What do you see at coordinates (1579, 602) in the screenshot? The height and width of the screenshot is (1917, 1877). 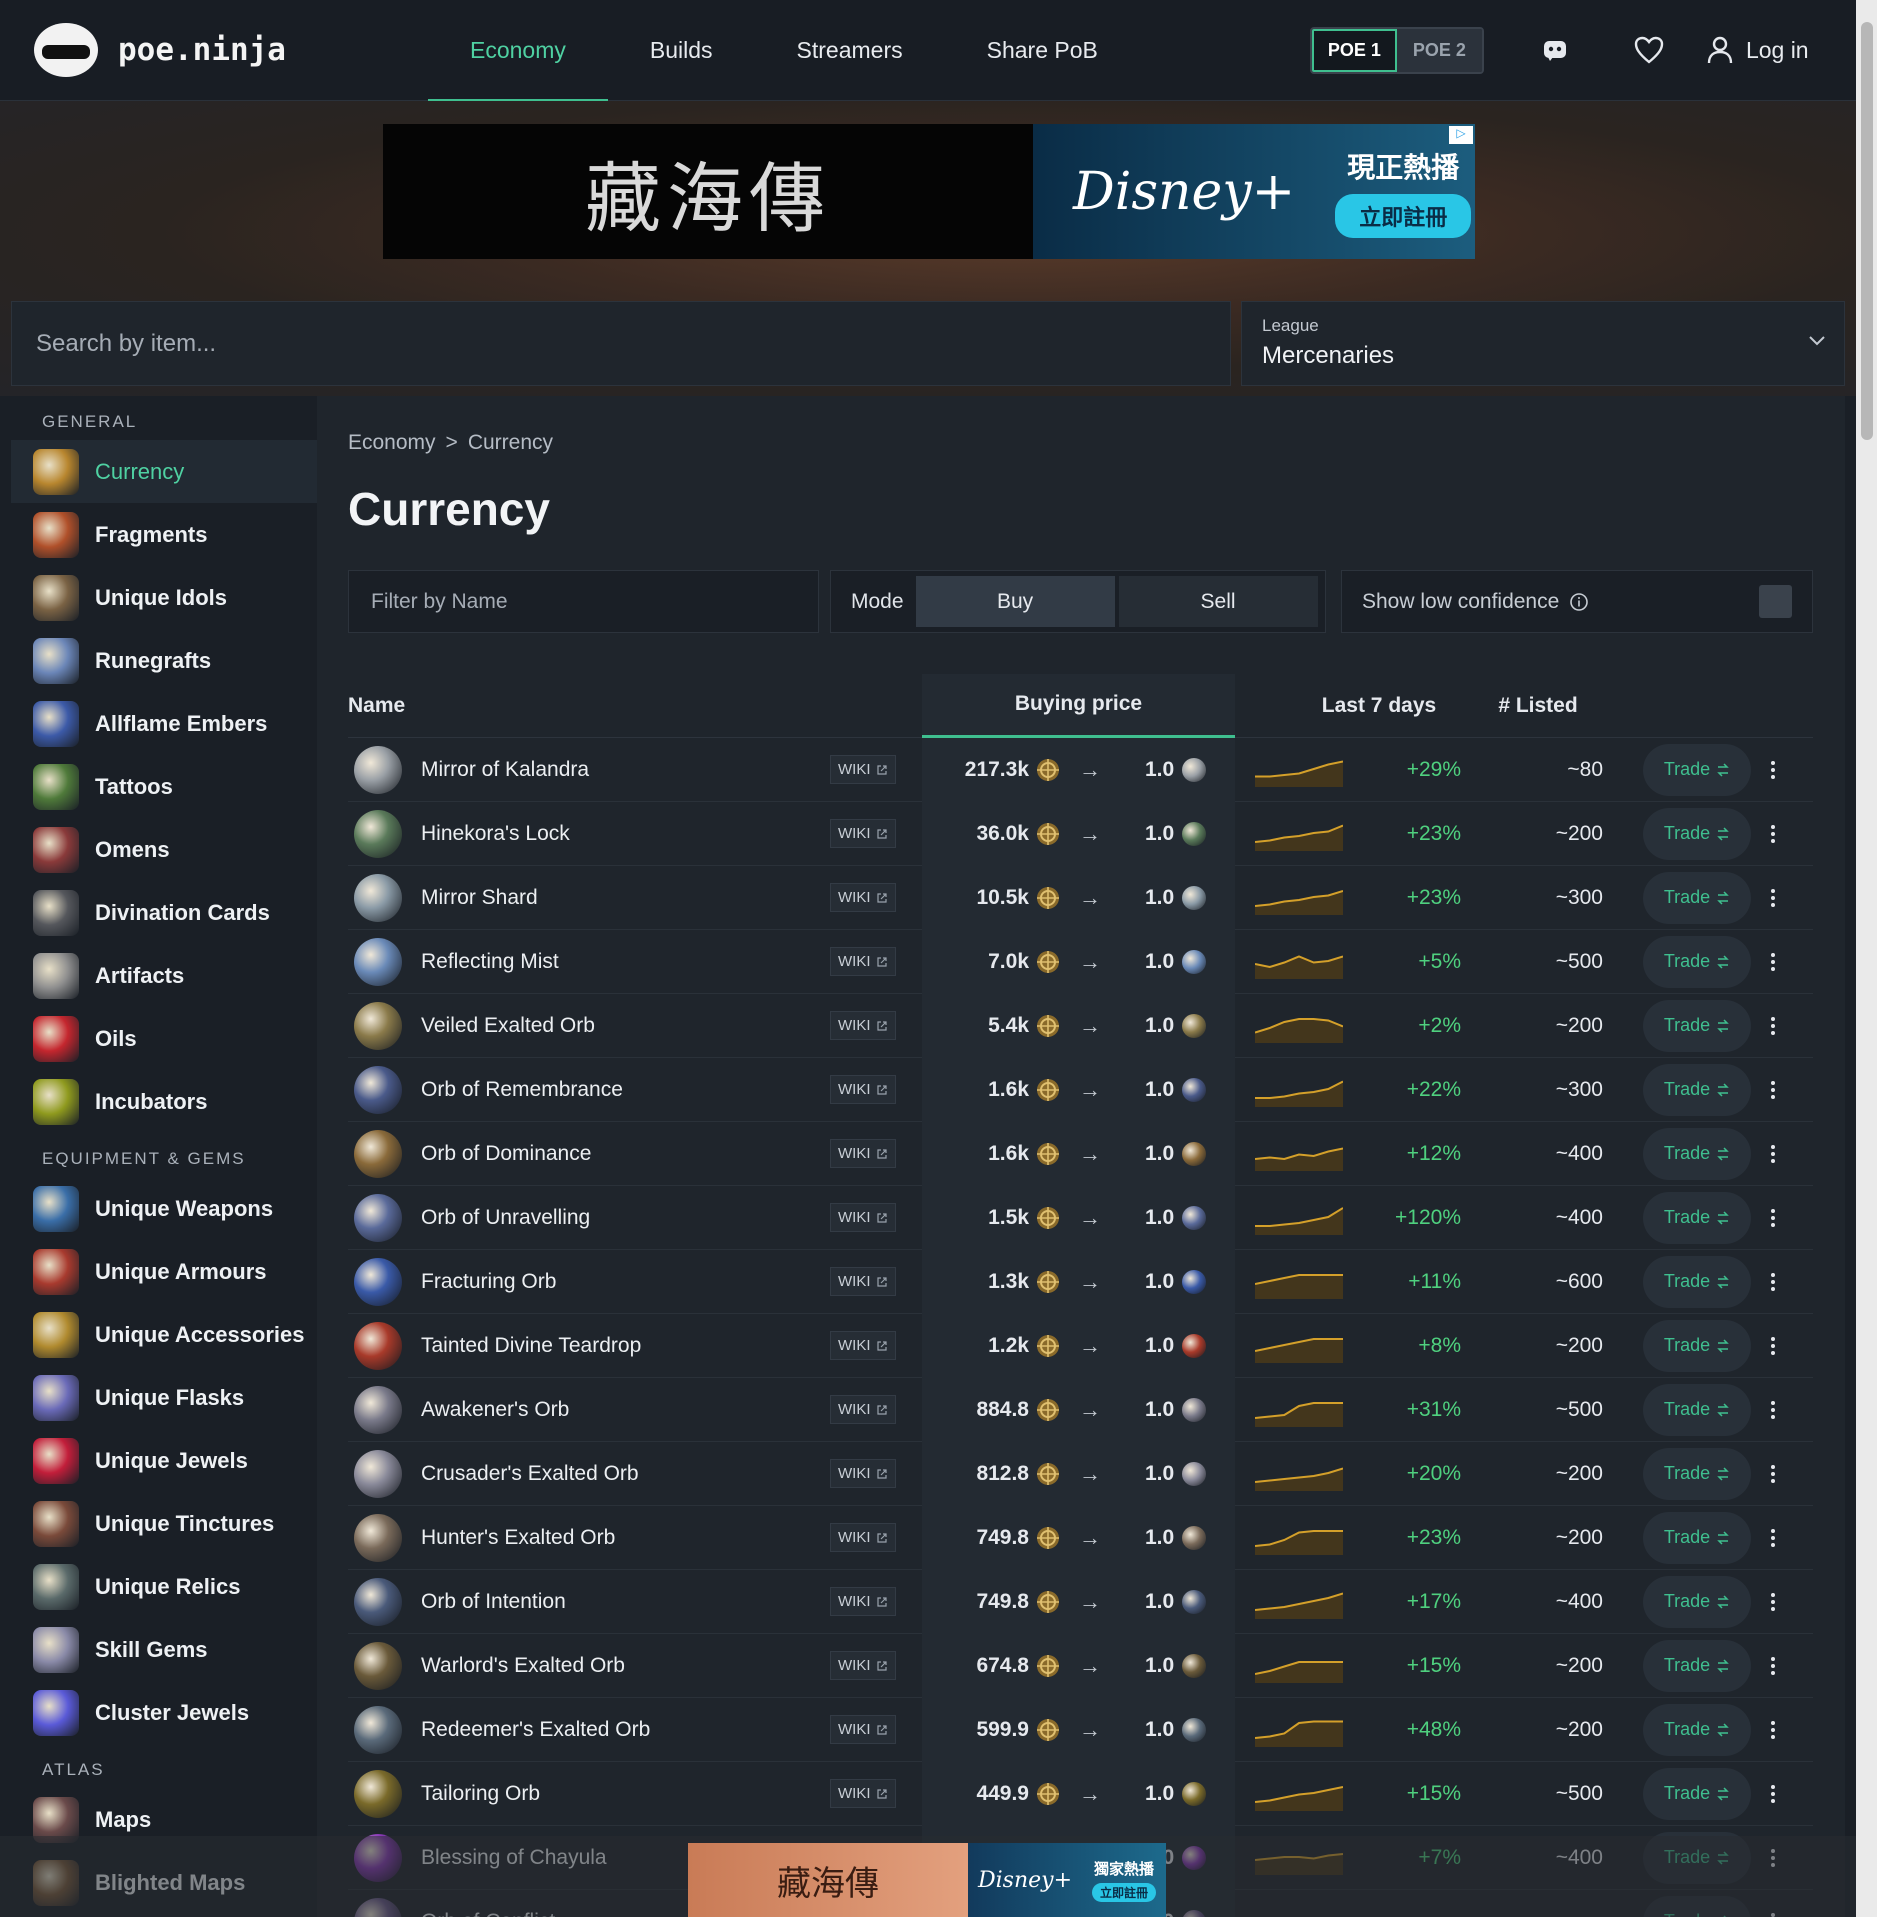 I see `info-icon` at bounding box center [1579, 602].